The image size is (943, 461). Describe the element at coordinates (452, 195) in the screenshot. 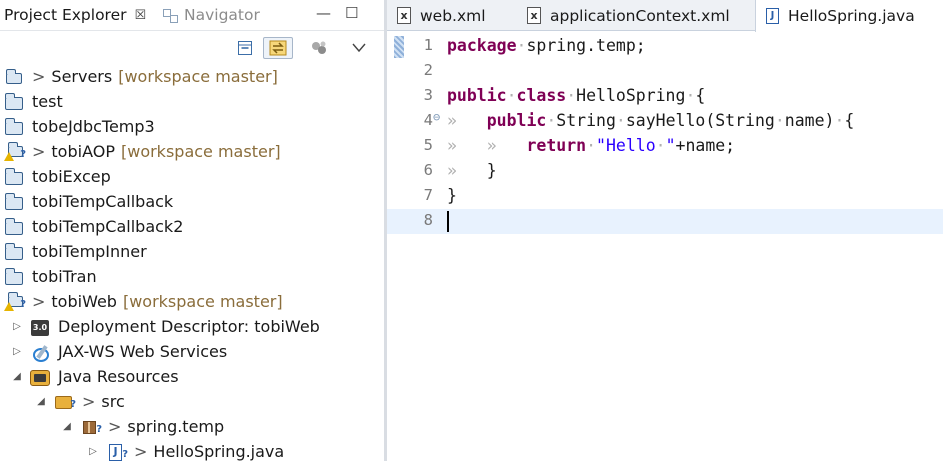

I see `code-text: }` at that location.